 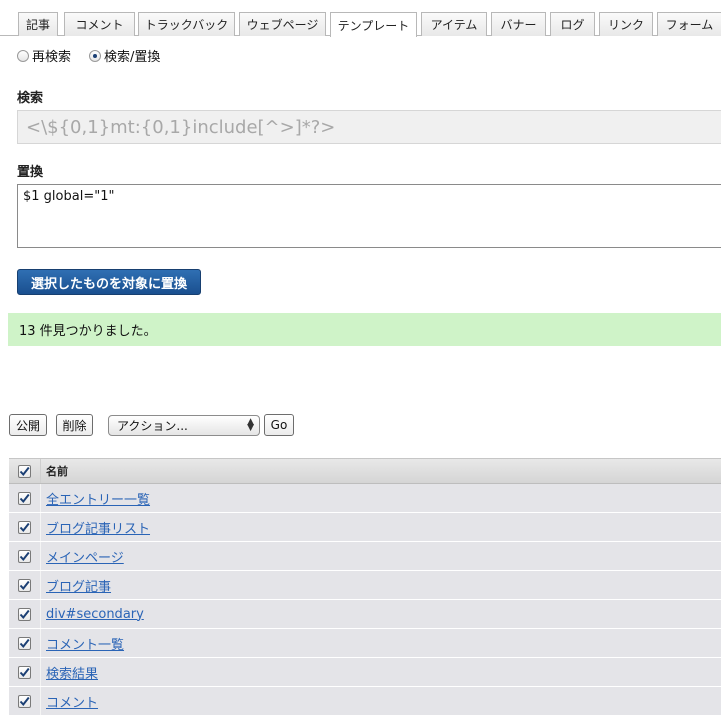 I want to click on radio-checked, so click(x=95, y=55).